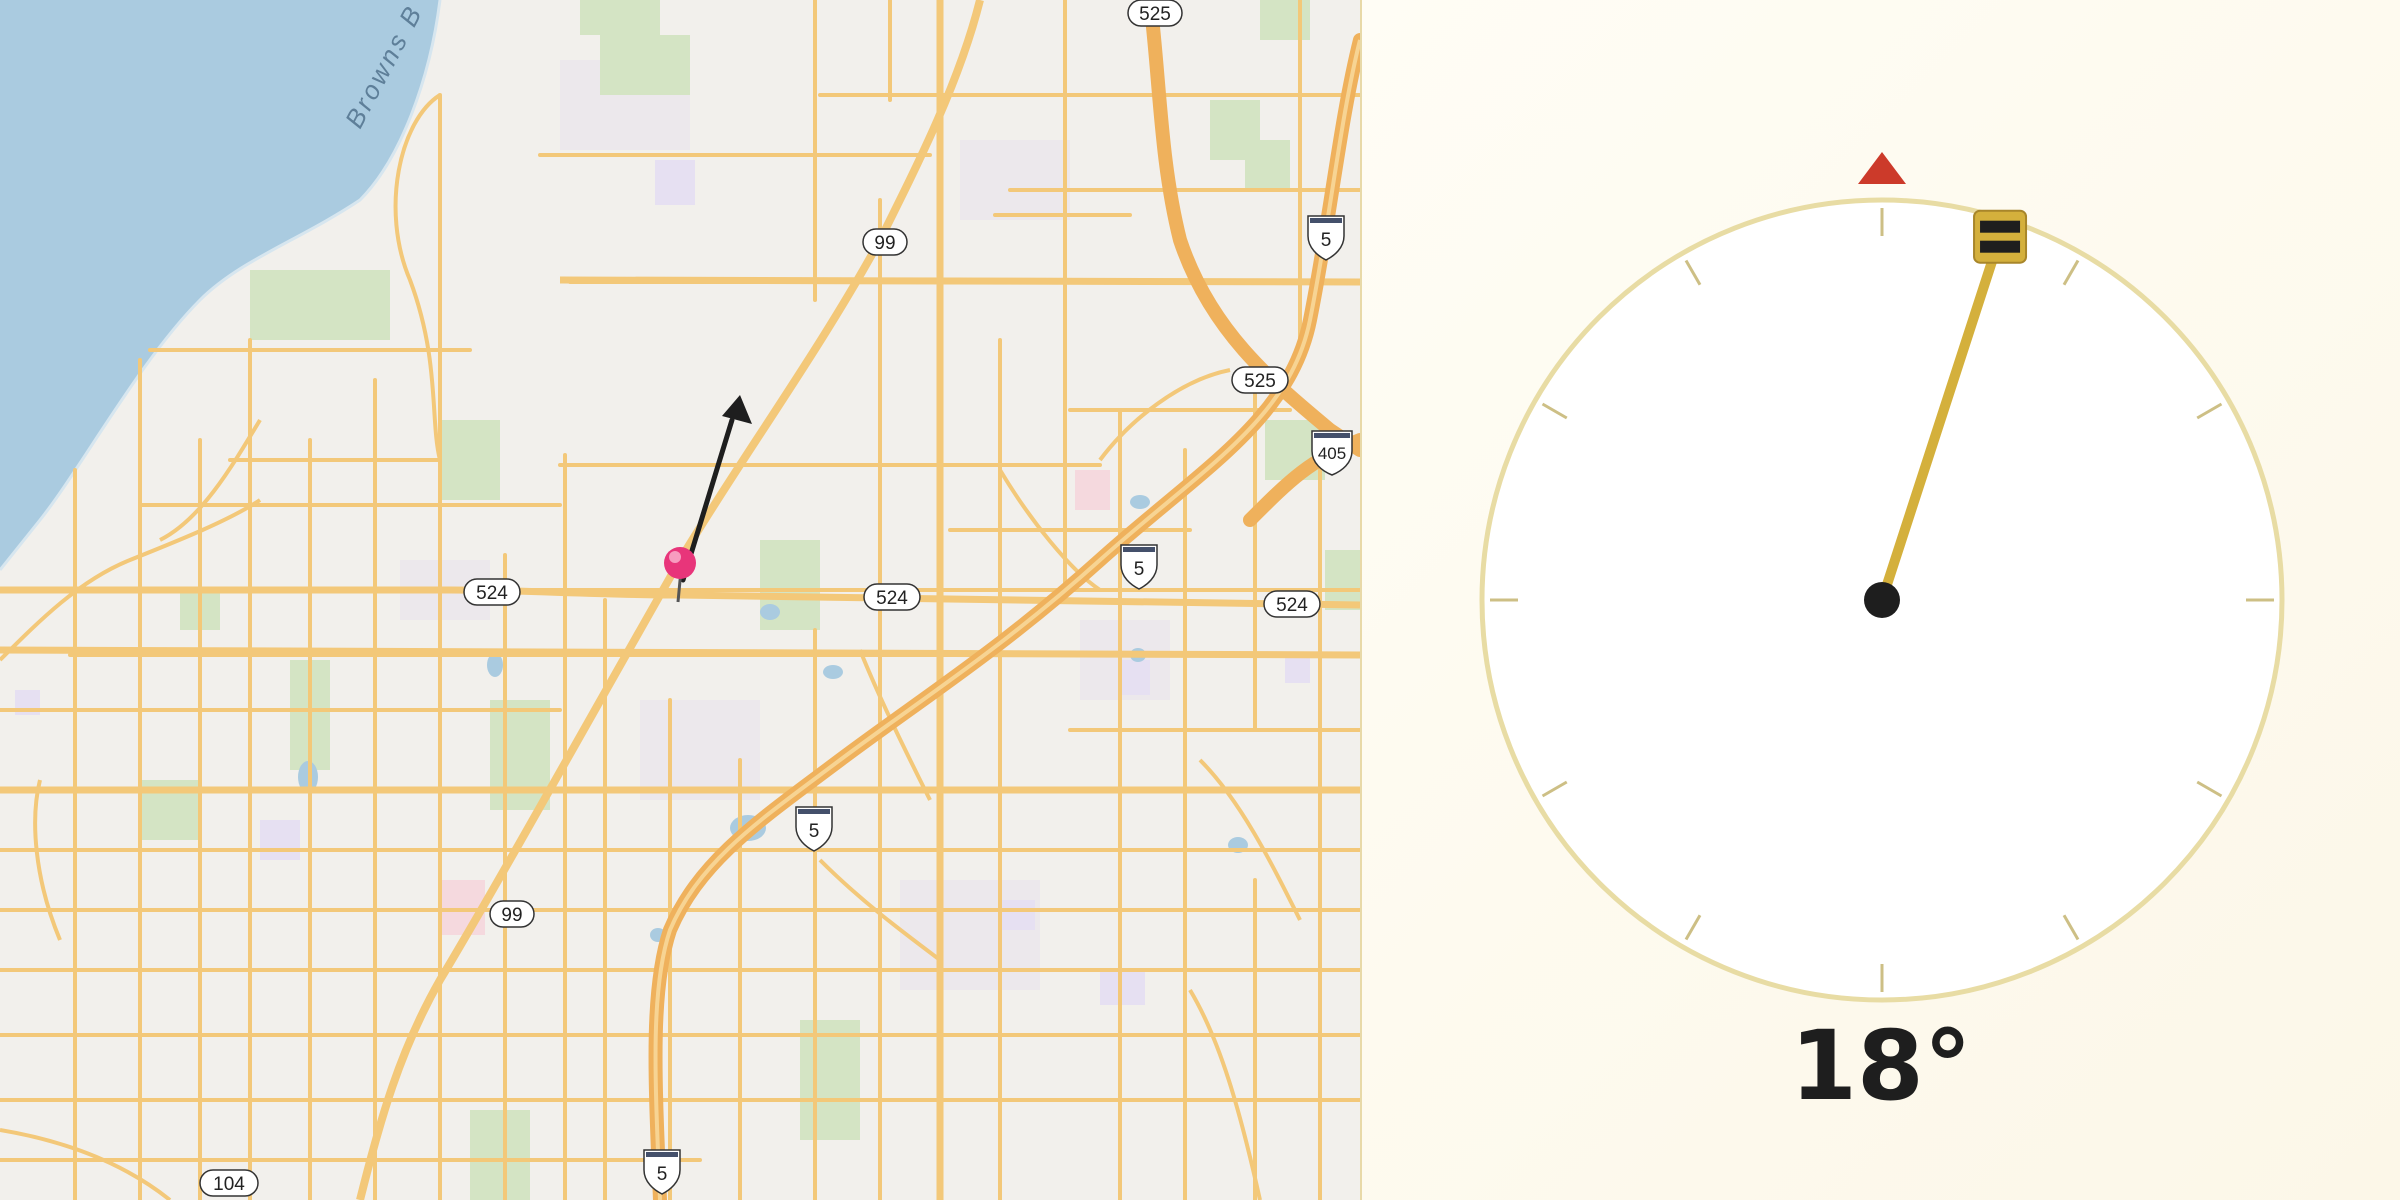 The height and width of the screenshot is (1200, 2400). I want to click on route-shield-524-mid: 524, so click(892, 597).